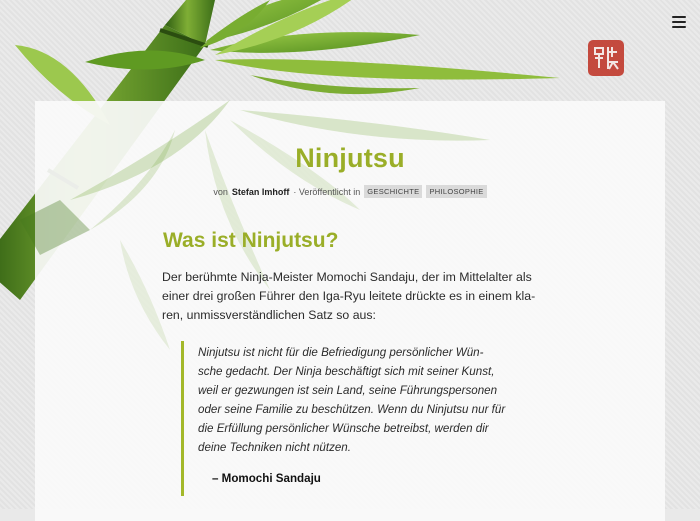 The image size is (700, 521). Describe the element at coordinates (393, 191) in the screenshot. I see `tag-geschichte: GESCHICHTE` at that location.